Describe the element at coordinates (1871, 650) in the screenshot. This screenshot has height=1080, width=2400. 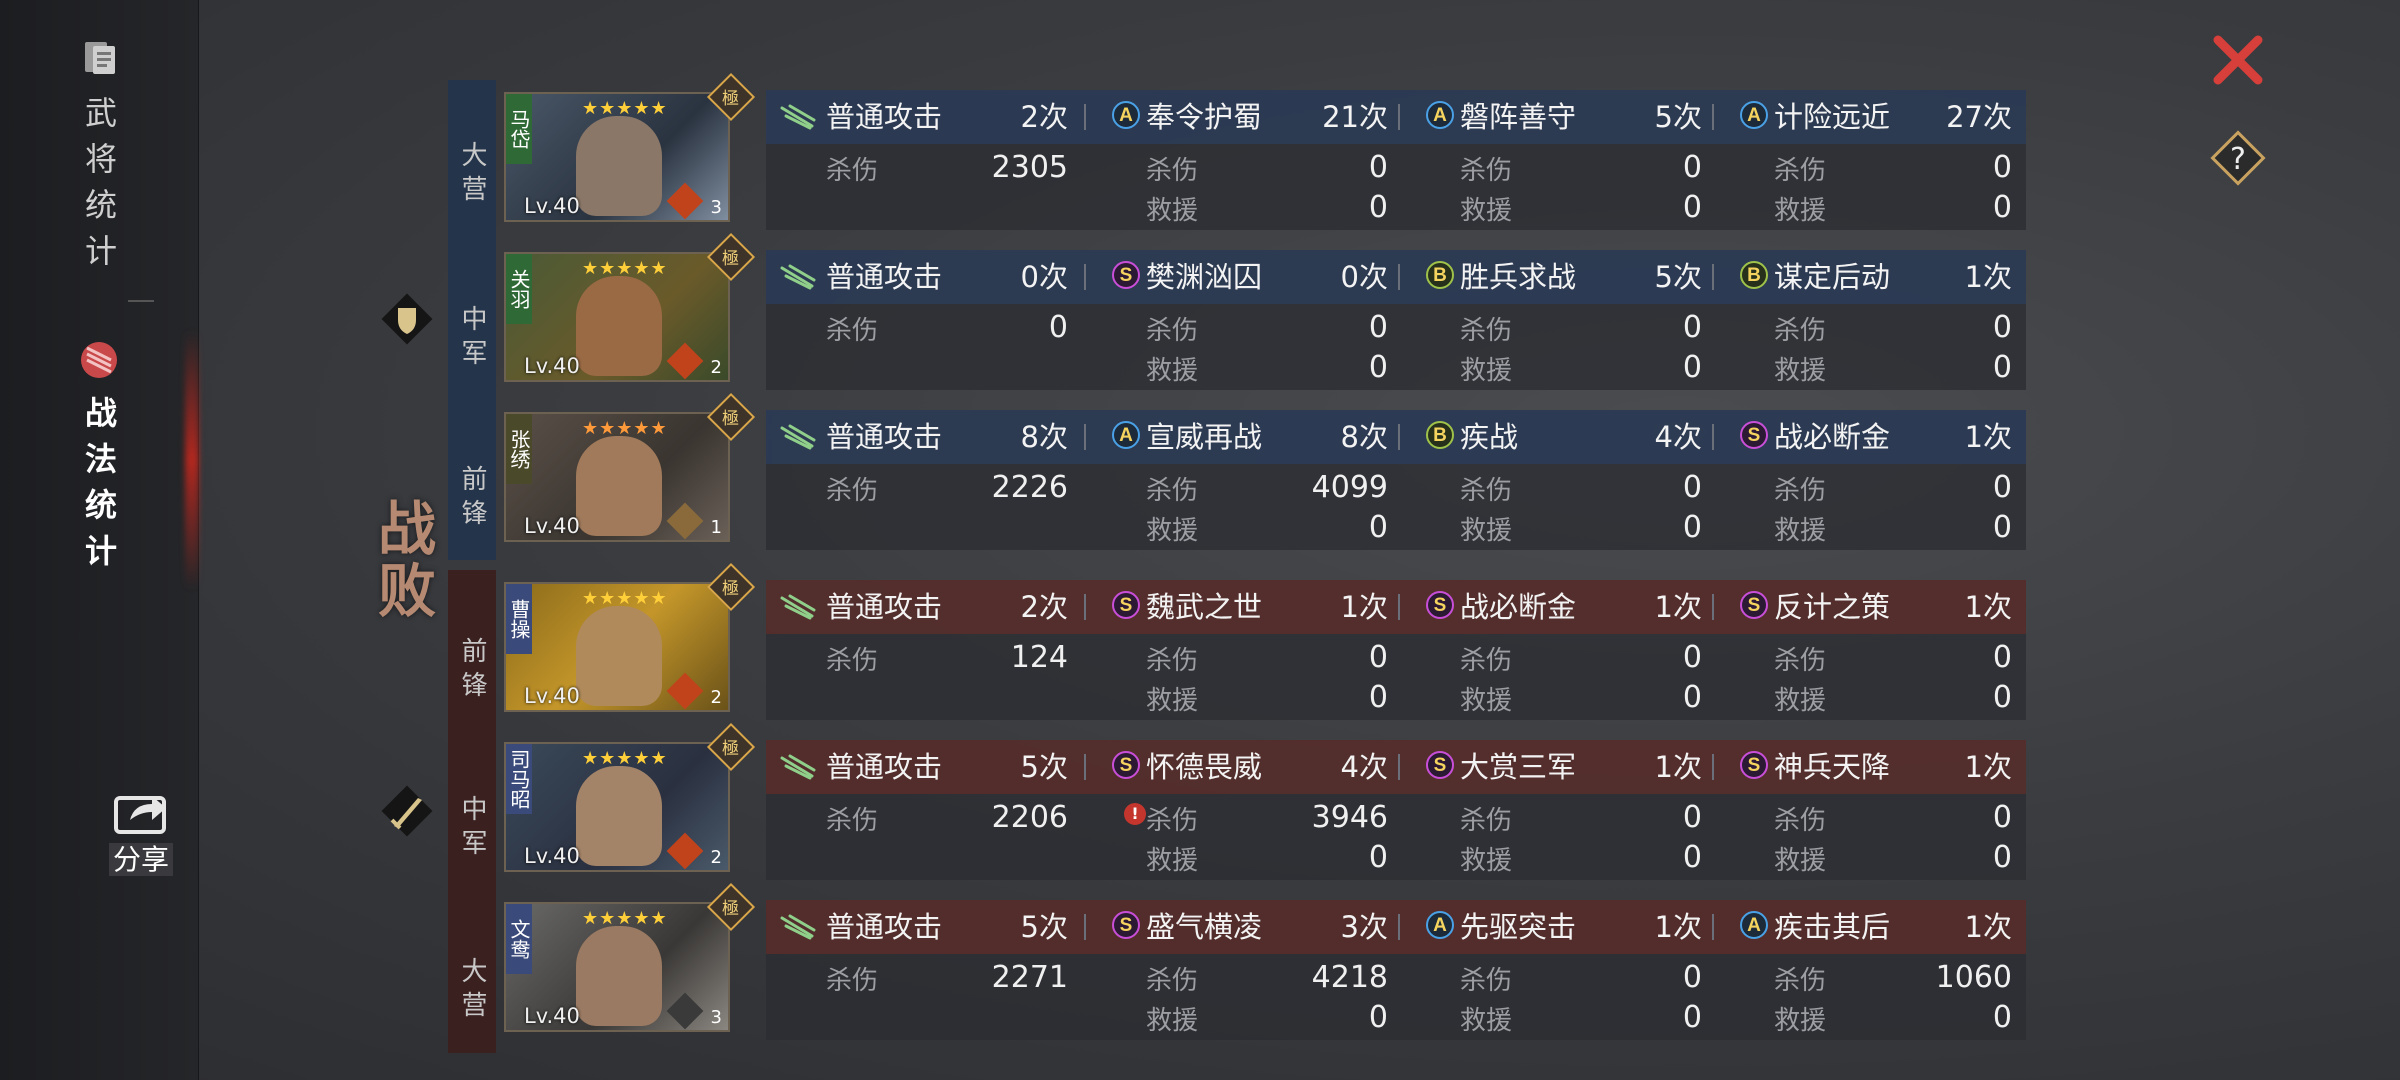
I see `tactic-cell: S 反计之策 1次 杀伤 0 救援 0` at that location.